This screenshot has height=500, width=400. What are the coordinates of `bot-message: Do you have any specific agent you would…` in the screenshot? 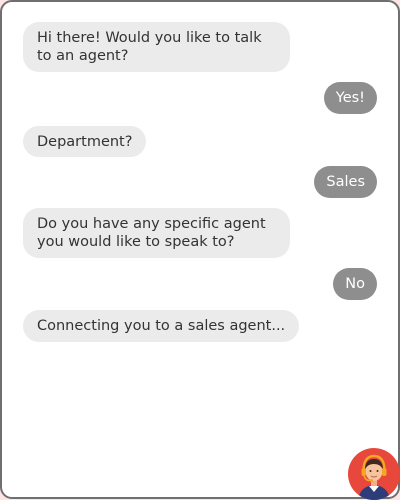 It's located at (156, 233).